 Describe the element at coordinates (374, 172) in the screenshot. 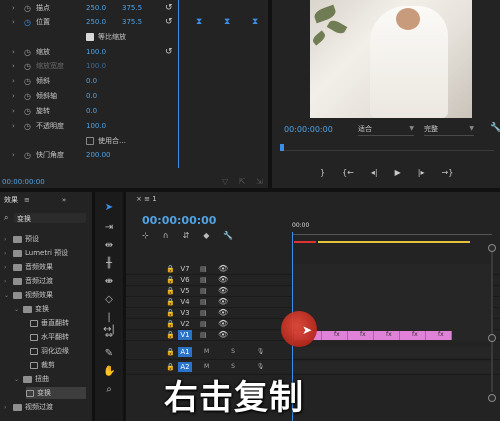

I see `step-back-icon: ◂|` at that location.